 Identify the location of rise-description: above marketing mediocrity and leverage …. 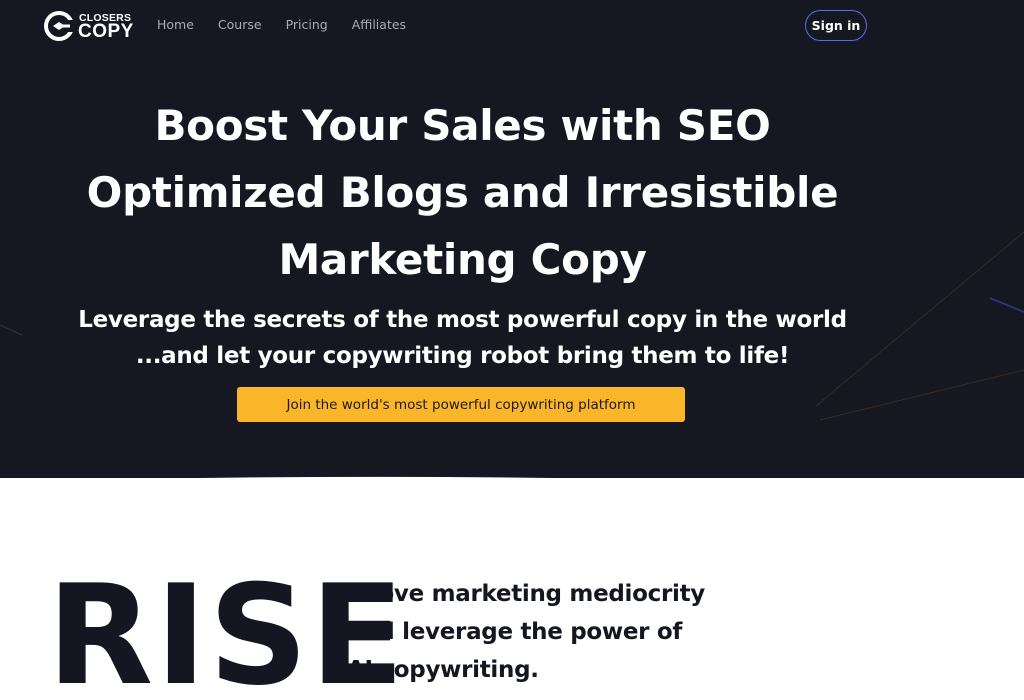
(557, 632).